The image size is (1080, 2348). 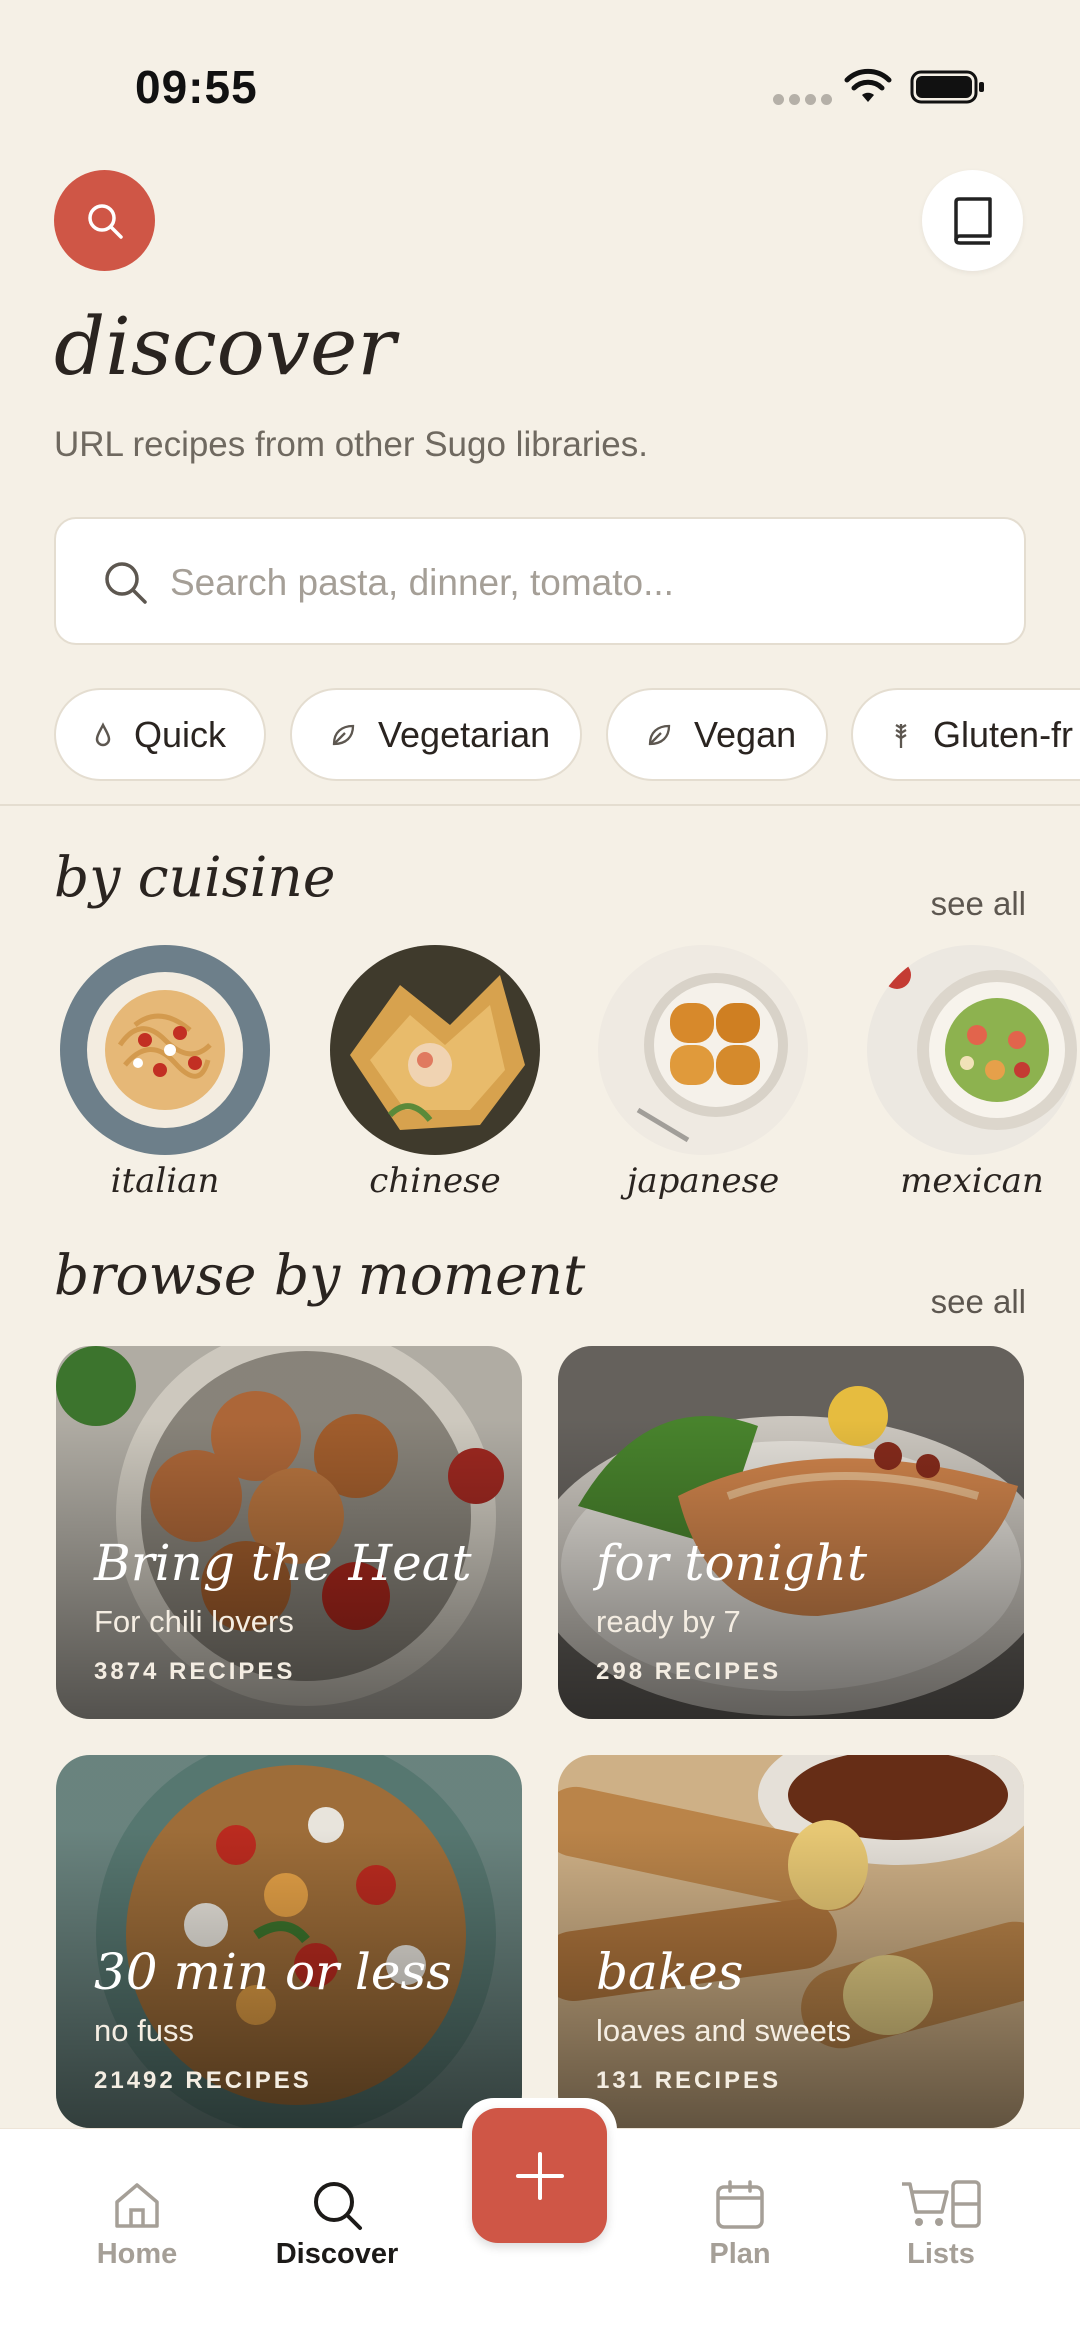 What do you see at coordinates (435, 1181) in the screenshot?
I see `cuisine-label: chinese` at bounding box center [435, 1181].